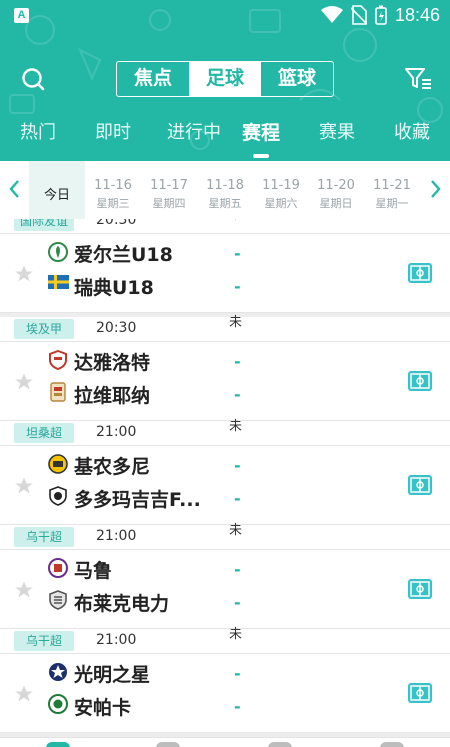 This screenshot has width=450, height=747. I want to click on weekday-label: 星期三, so click(113, 203).